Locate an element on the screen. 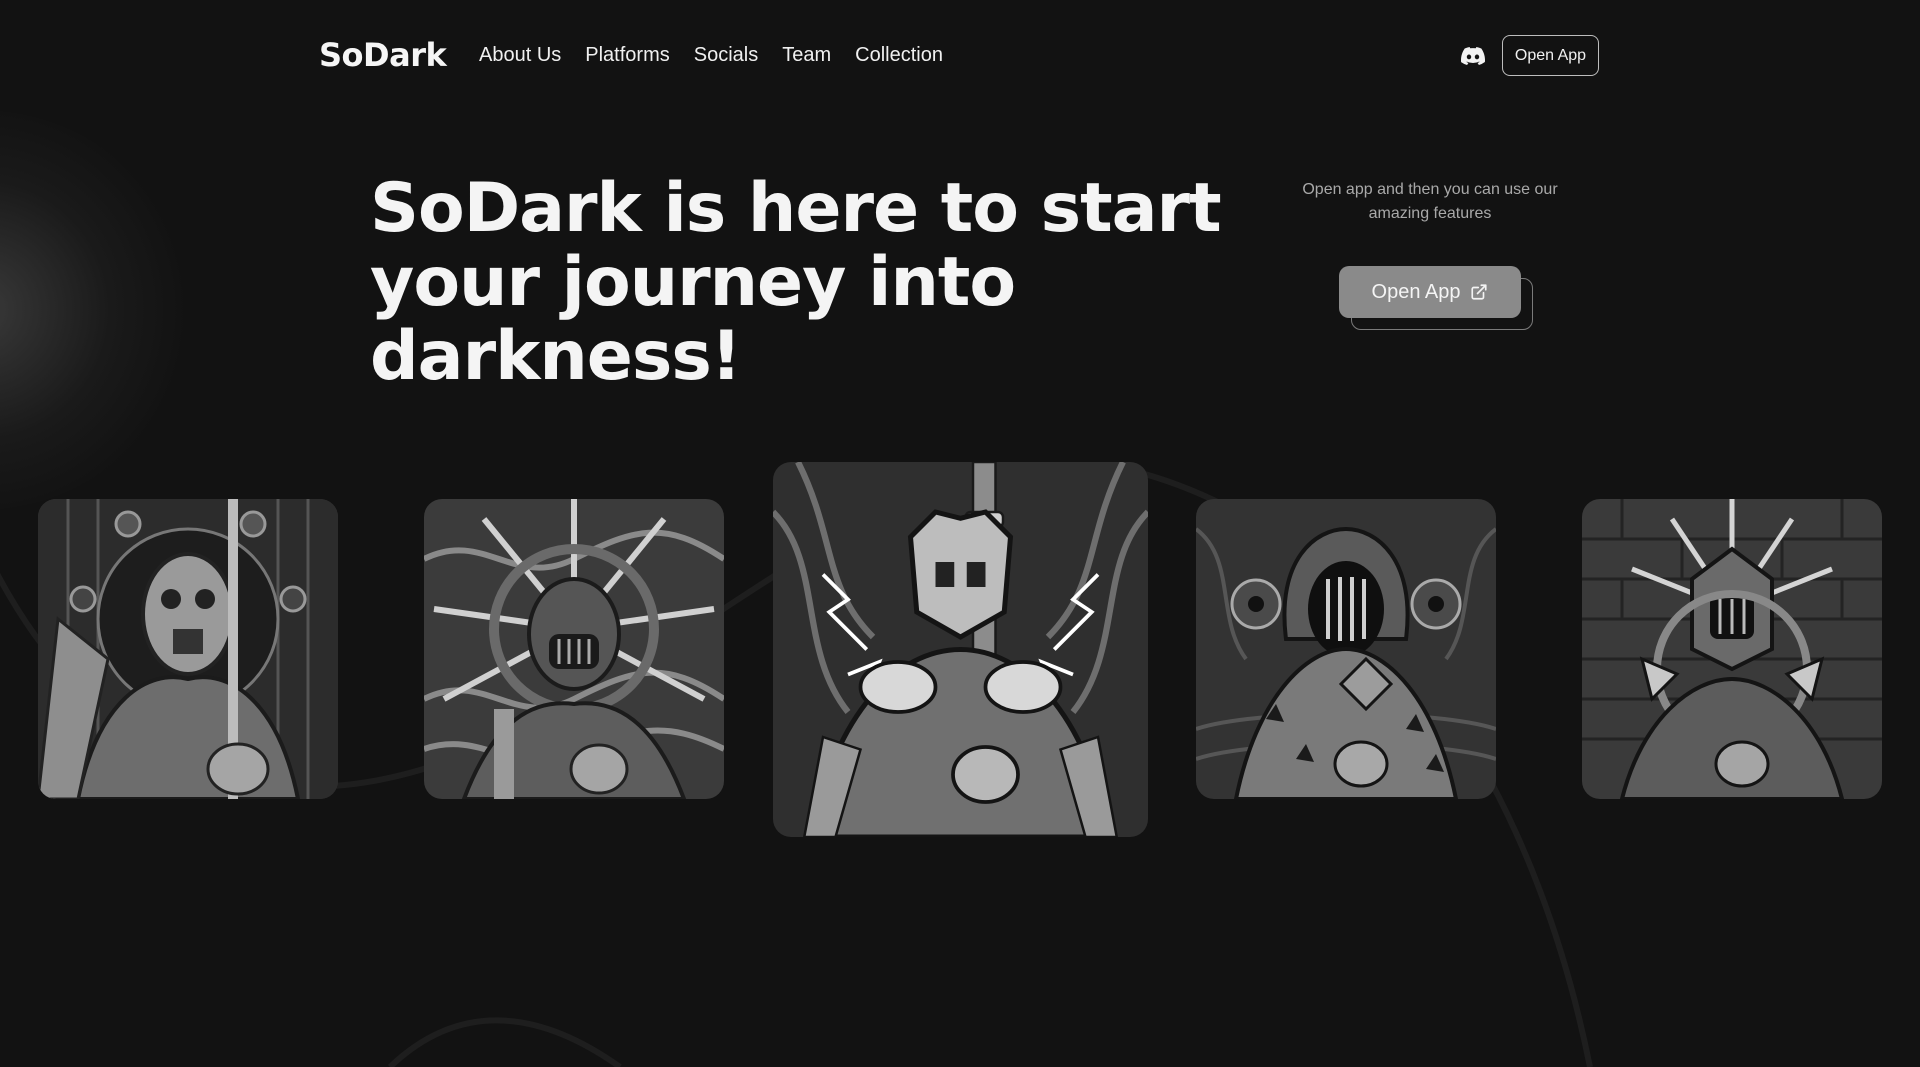 Image resolution: width=1920 pixels, height=1067 pixels. cta-label: Open App is located at coordinates (1416, 291).